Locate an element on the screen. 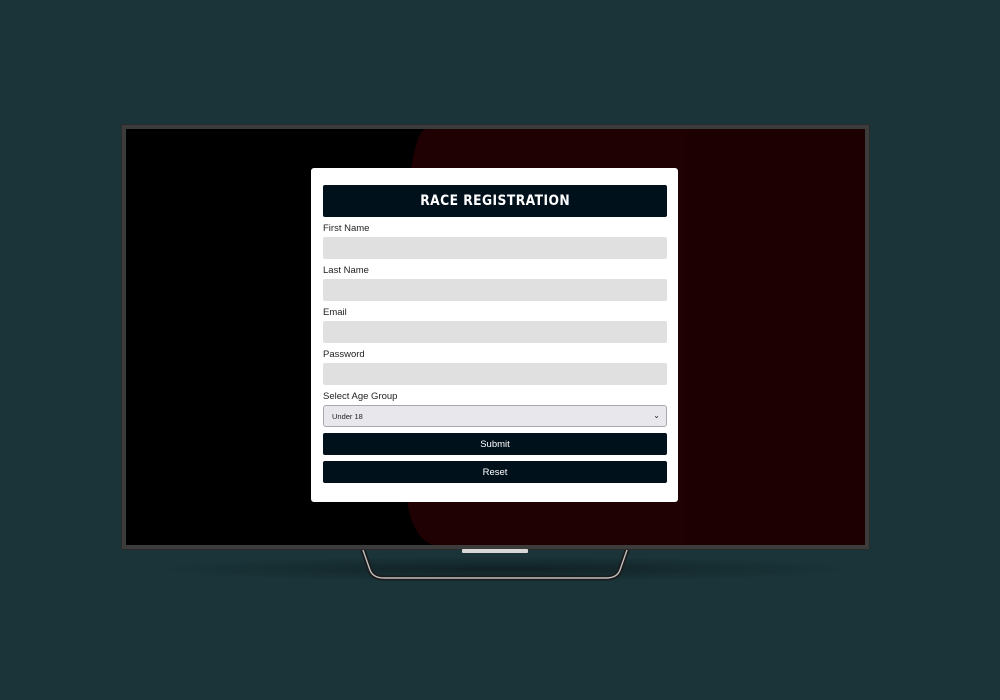 This screenshot has height=700, width=1000. email-label: Email is located at coordinates (335, 312).